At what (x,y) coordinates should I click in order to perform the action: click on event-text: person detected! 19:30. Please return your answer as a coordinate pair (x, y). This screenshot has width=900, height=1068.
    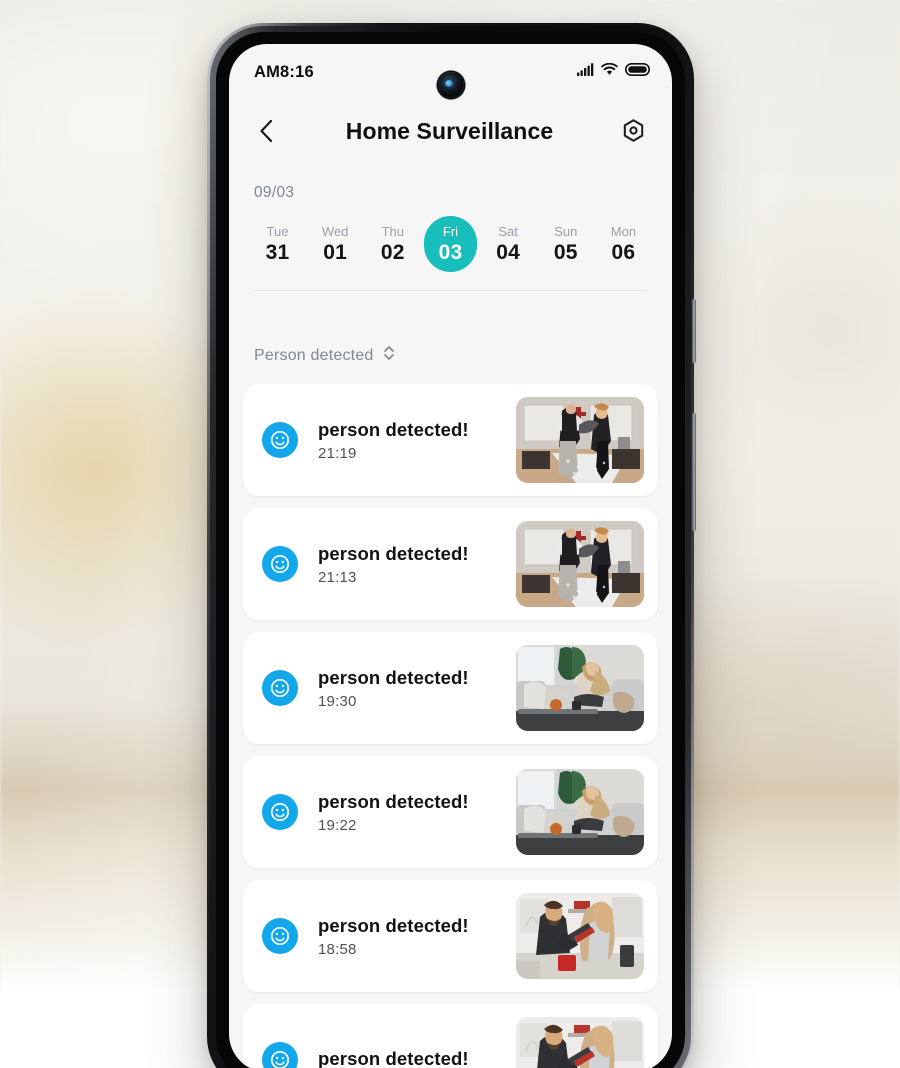
    Looking at the image, I should click on (407, 688).